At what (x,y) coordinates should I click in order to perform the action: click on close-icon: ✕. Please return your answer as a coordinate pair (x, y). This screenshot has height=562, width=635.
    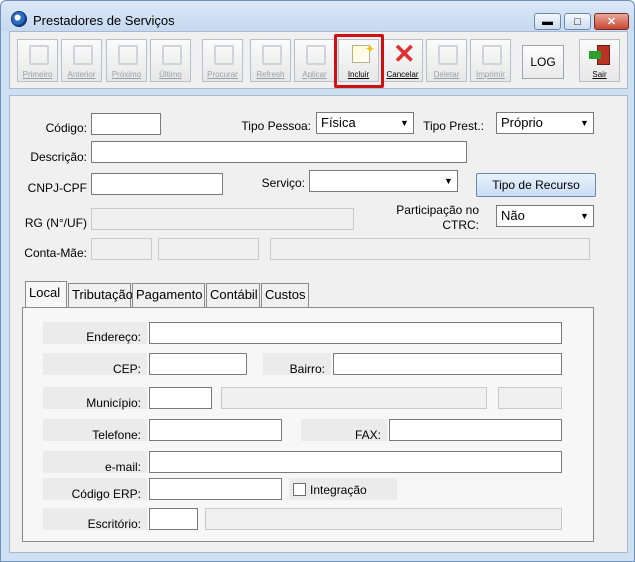
    Looking at the image, I should click on (611, 22).